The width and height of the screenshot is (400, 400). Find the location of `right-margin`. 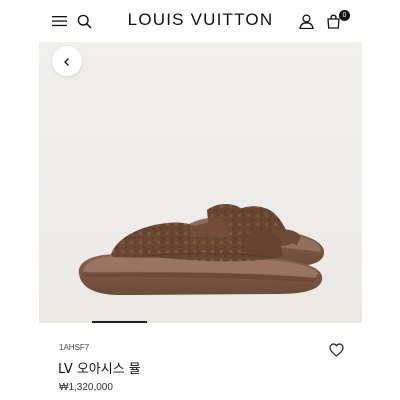

right-margin is located at coordinates (381, 200).